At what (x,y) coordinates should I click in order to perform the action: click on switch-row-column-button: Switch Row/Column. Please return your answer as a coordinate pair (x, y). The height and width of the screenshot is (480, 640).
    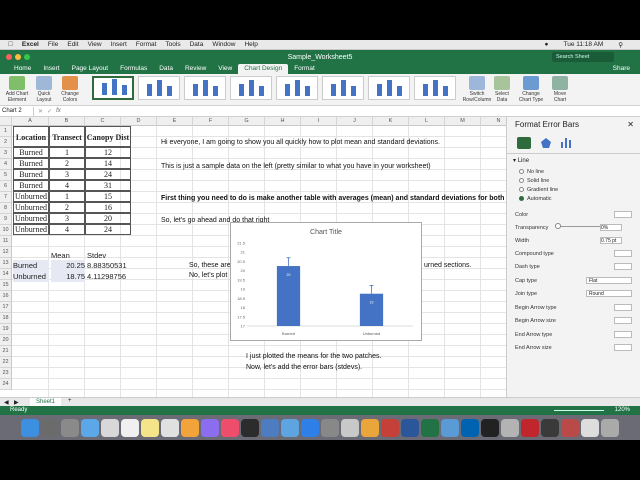
    Looking at the image, I should click on (477, 89).